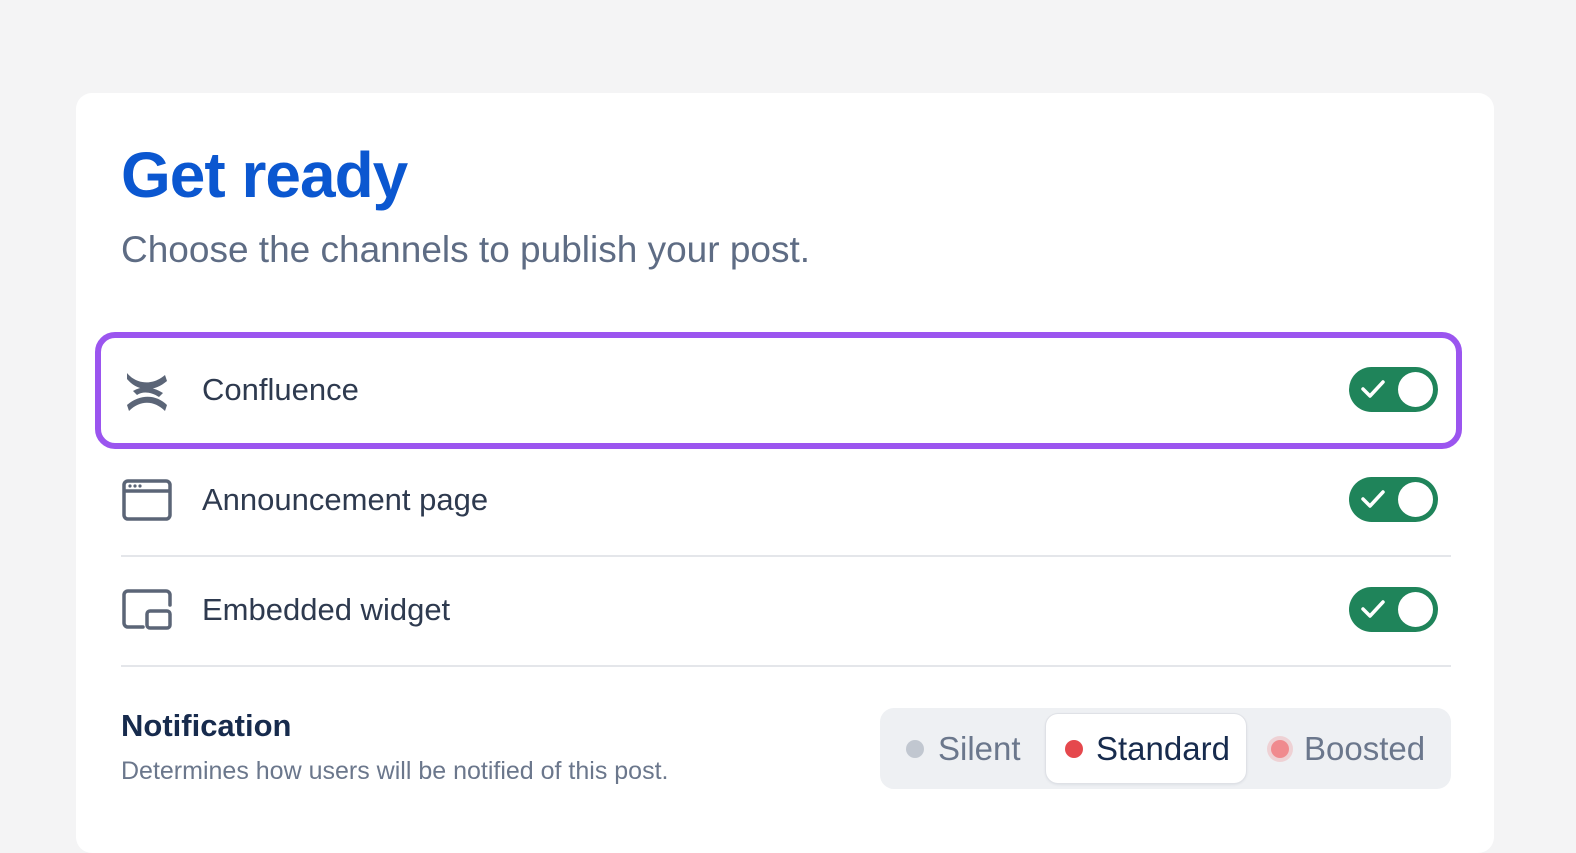 This screenshot has height=853, width=1576. What do you see at coordinates (776, 610) in the screenshot?
I see `channel-row-embedded-widget: Embedded widget` at bounding box center [776, 610].